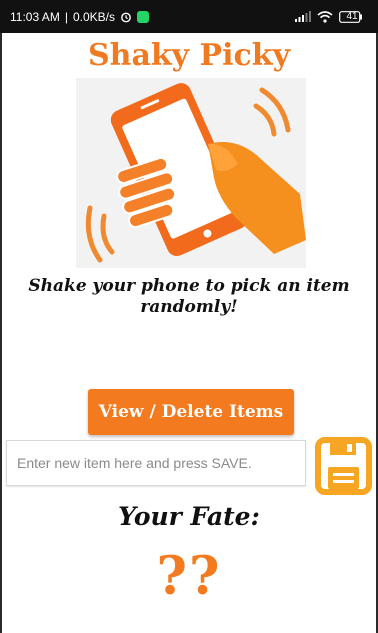  What do you see at coordinates (303, 16) in the screenshot?
I see `signal-icon` at bounding box center [303, 16].